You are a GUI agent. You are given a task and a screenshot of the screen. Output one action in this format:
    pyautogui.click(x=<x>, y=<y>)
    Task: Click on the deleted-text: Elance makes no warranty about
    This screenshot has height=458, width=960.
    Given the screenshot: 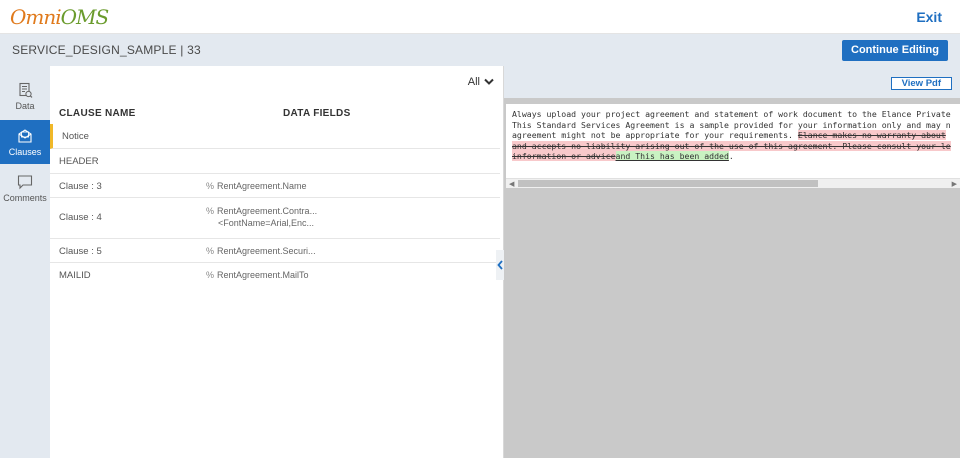 What is the action you would take?
    pyautogui.click(x=871, y=135)
    